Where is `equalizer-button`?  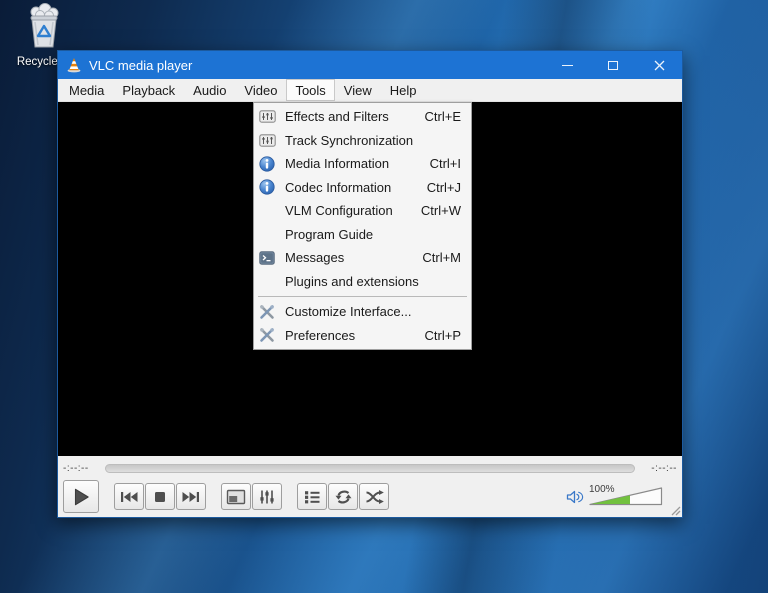
equalizer-button is located at coordinates (267, 496).